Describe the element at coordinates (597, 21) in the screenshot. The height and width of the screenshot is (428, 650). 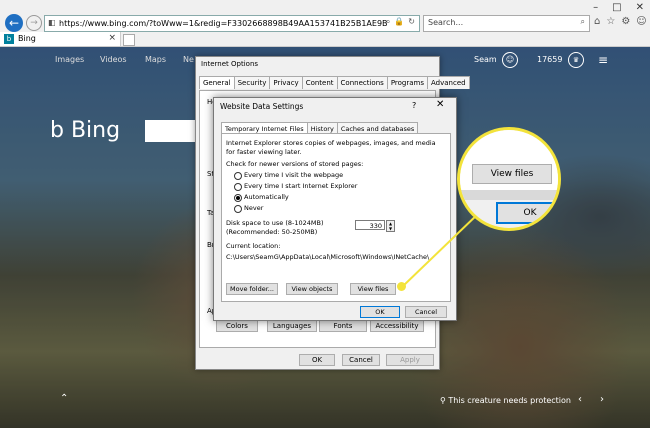
I see `home-icon: ⌂` at that location.